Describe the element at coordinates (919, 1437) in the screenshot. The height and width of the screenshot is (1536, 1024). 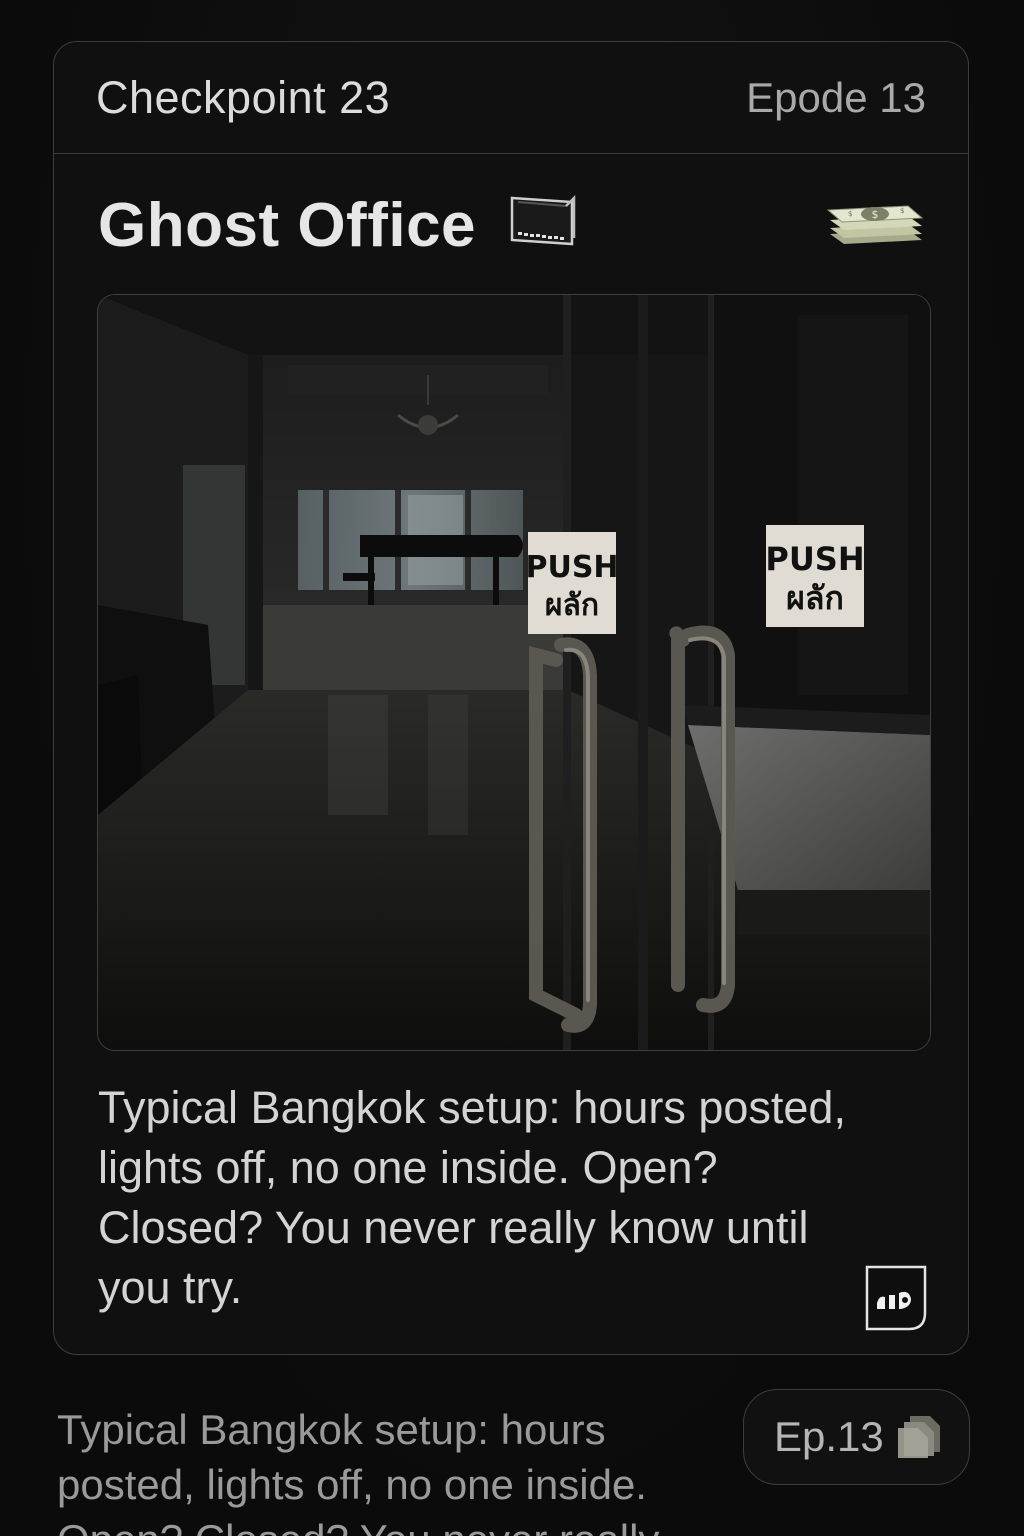
I see `stack-icon` at that location.